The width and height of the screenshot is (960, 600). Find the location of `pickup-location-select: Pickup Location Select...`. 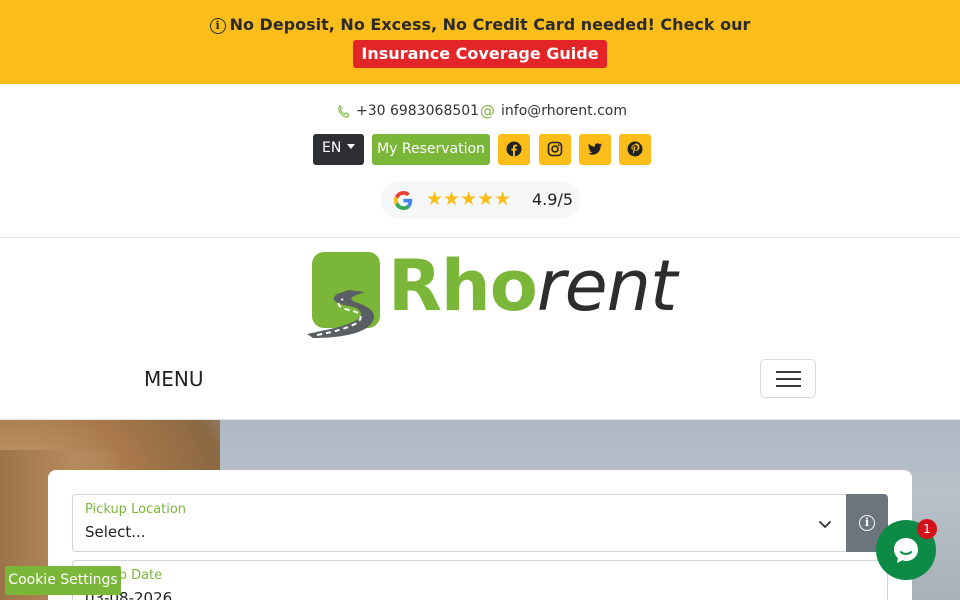

pickup-location-select: Pickup Location Select... is located at coordinates (459, 523).